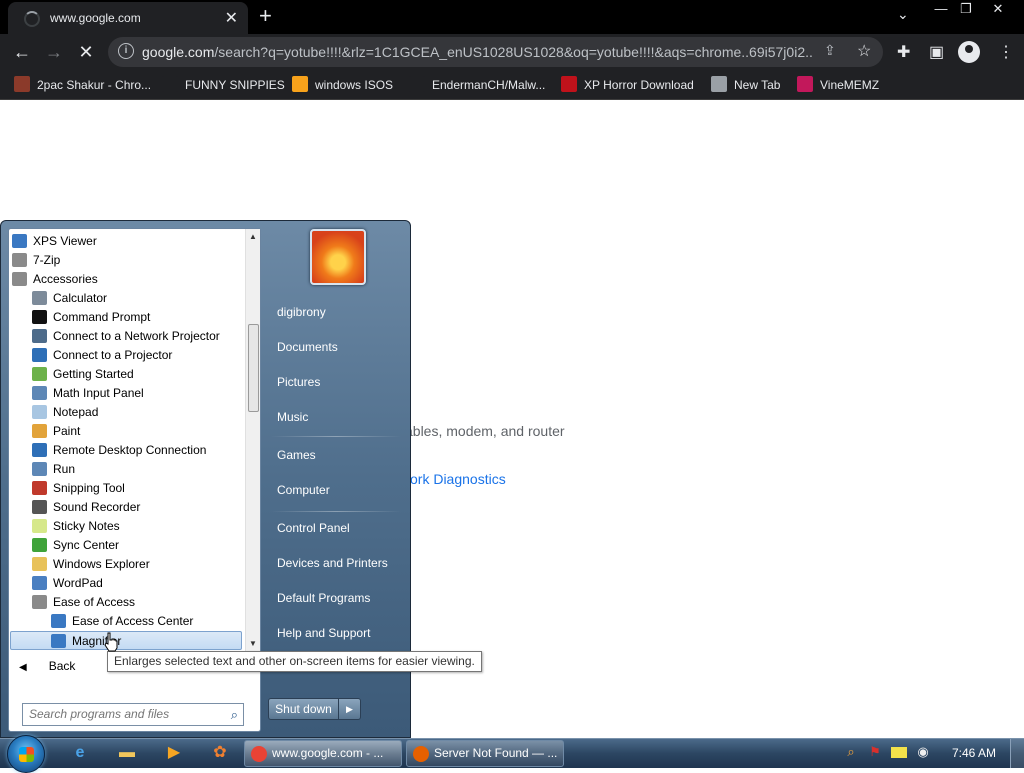  Describe the element at coordinates (231, 18) in the screenshot. I see `close-tab-icon: ✕` at that location.